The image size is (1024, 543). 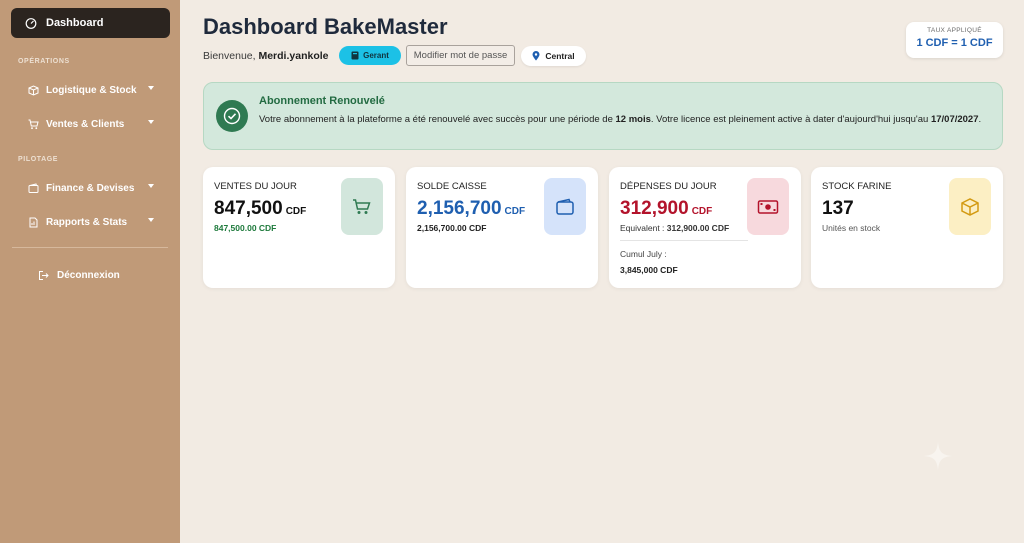 I want to click on card-divider, so click(x=684, y=240).